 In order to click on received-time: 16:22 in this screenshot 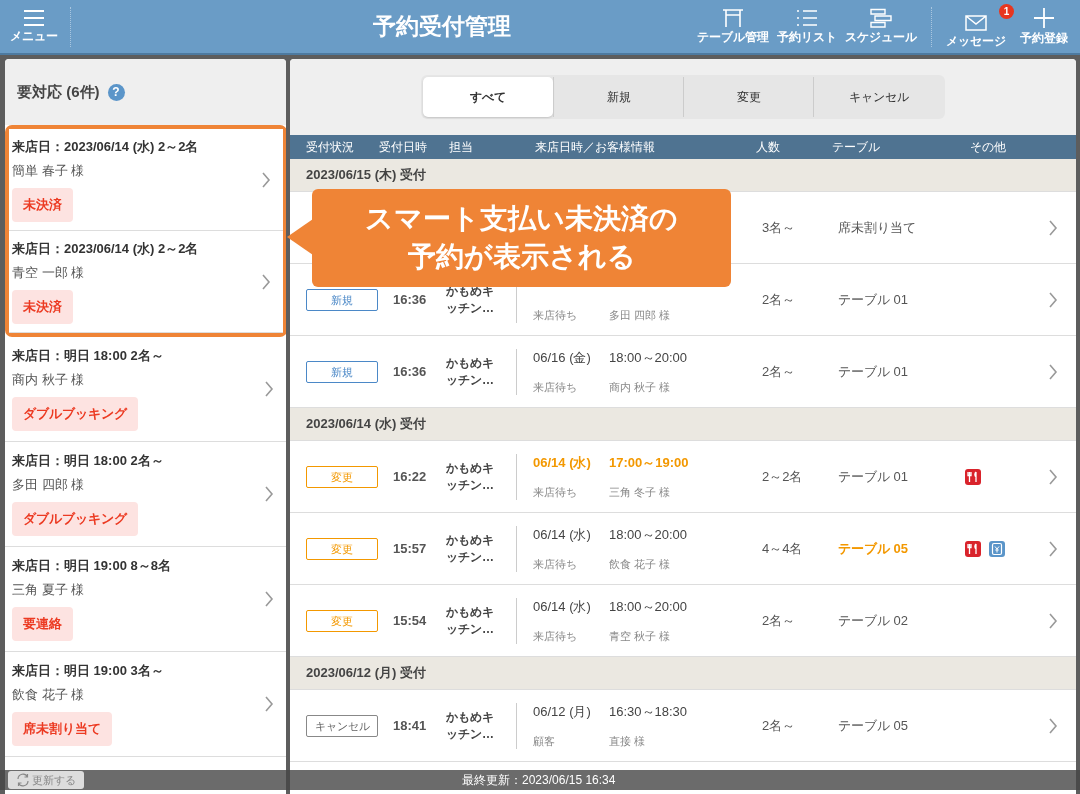, I will do `click(410, 476)`.